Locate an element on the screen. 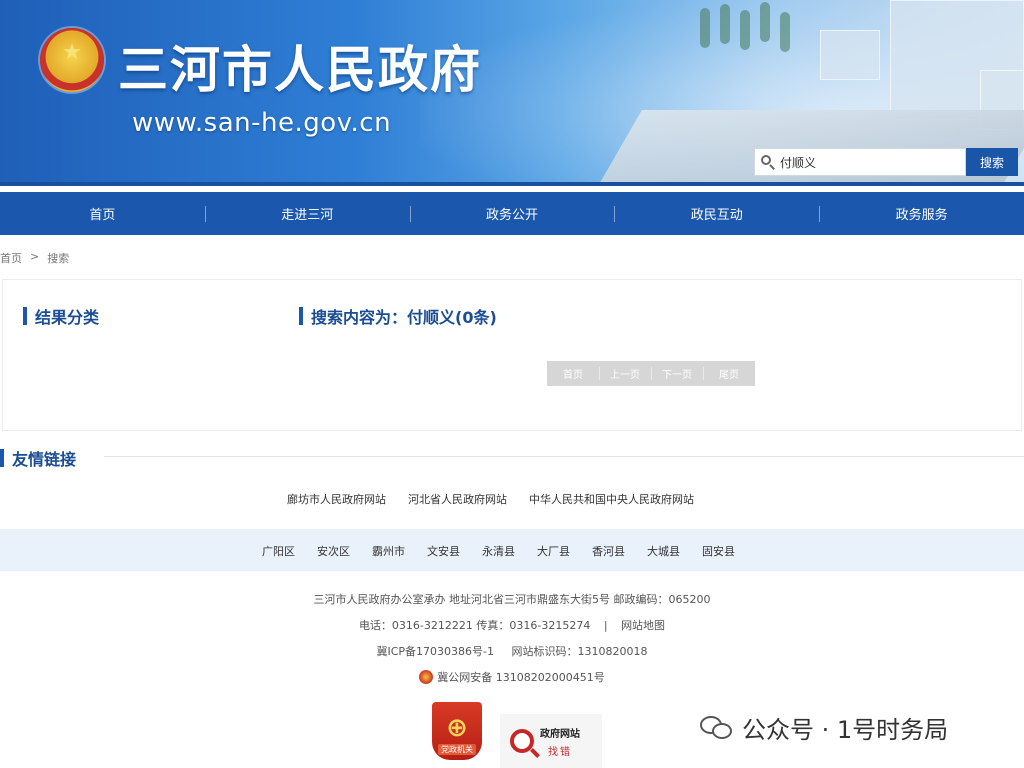 Image resolution: width=1024 pixels, height=768 pixels. pager-prev: 上一页 is located at coordinates (625, 373).